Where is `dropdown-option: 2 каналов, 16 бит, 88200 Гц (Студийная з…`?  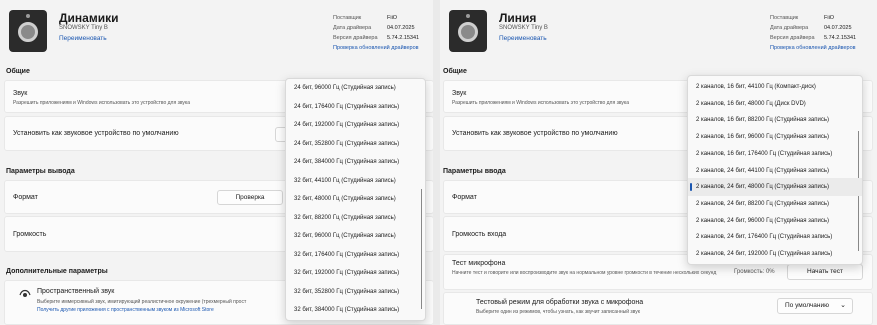
dropdown-option: 2 каналов, 16 бит, 88200 Гц (Студийная з… is located at coordinates (775, 120).